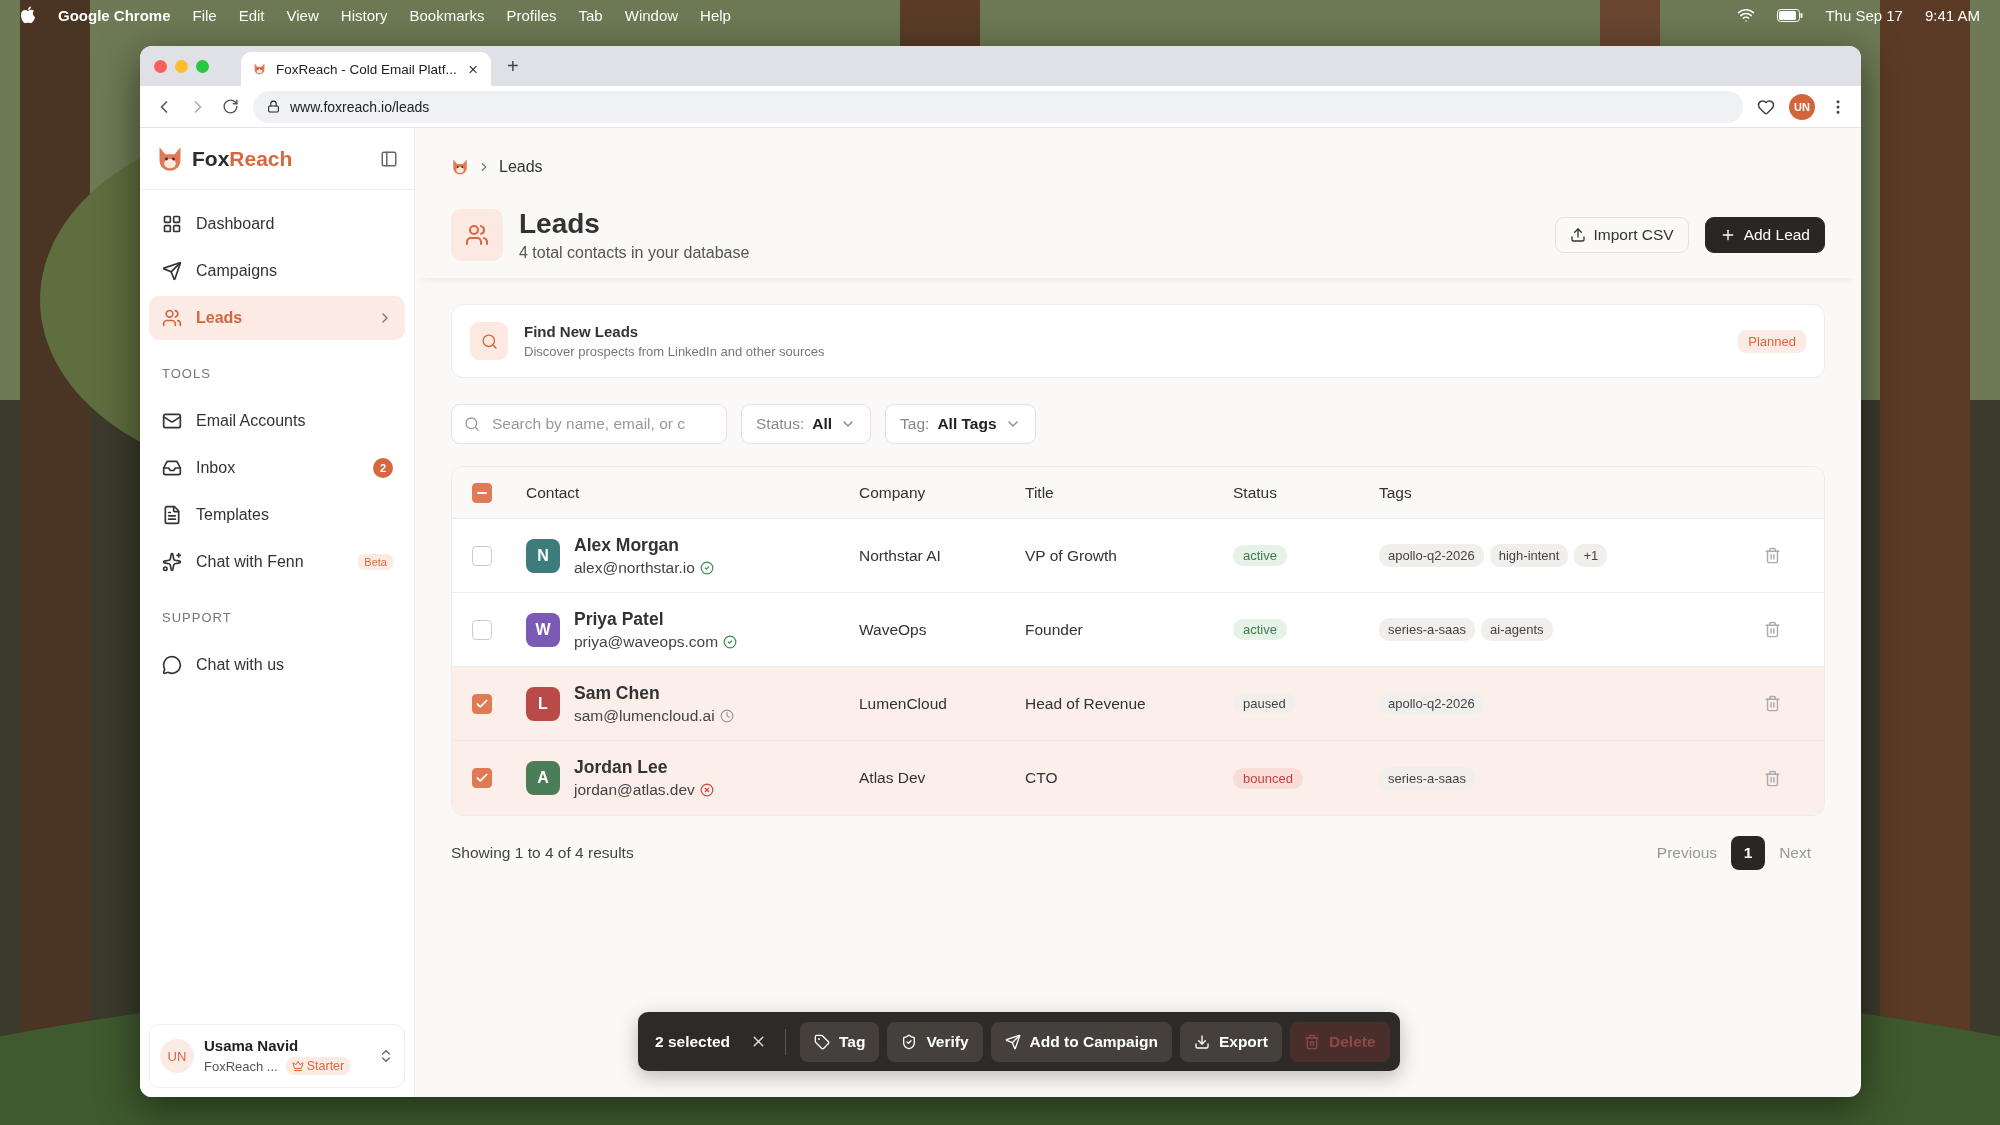 The width and height of the screenshot is (2000, 1125). I want to click on breadcrumb-current: Leads, so click(521, 167).